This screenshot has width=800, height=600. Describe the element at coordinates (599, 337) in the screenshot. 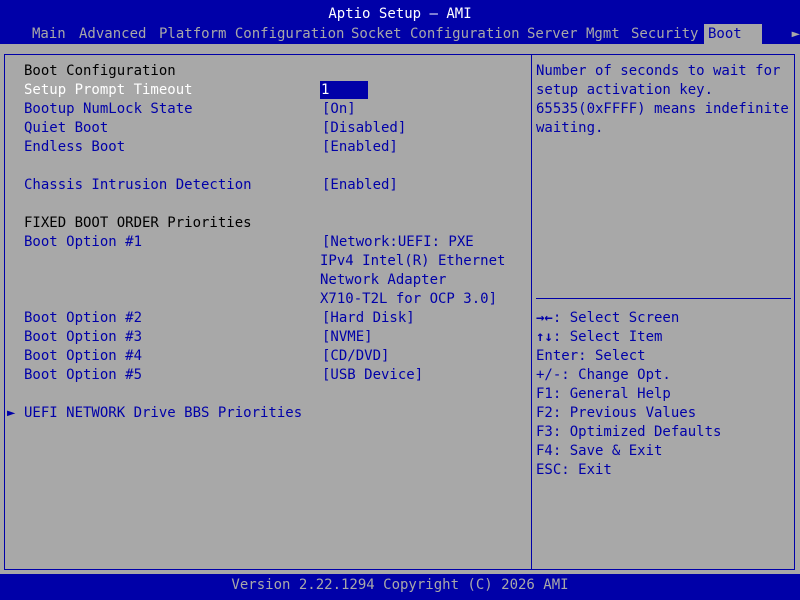

I see `help-key-select-item: ↑↓: Select Item` at that location.